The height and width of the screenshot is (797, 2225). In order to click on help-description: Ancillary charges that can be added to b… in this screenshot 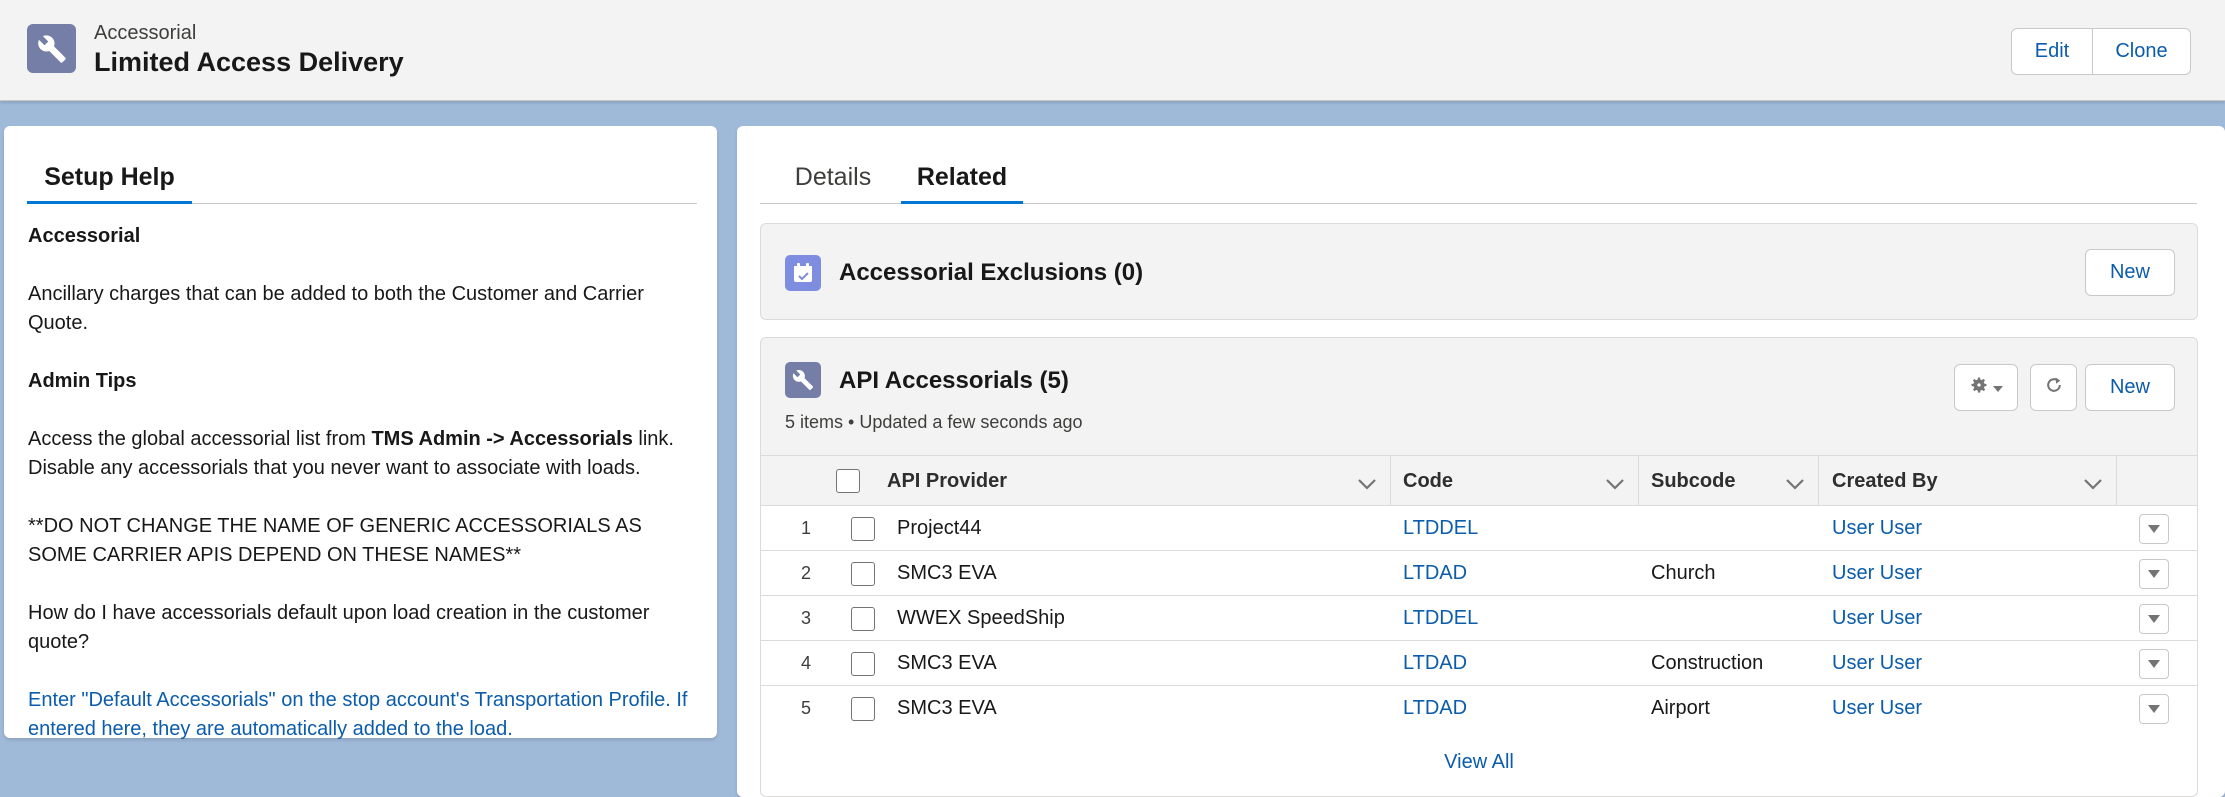, I will do `click(336, 308)`.